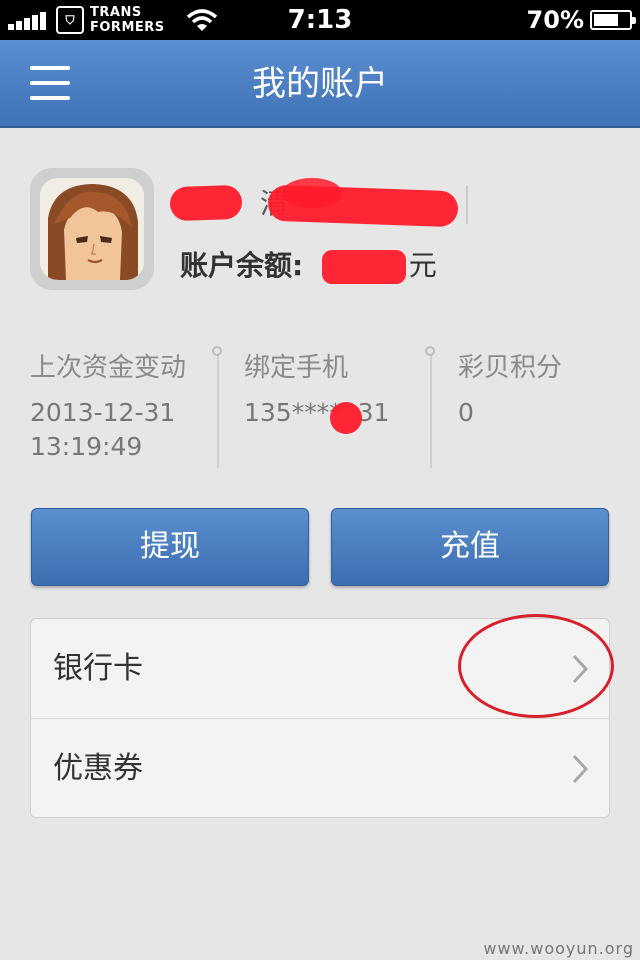  Describe the element at coordinates (108, 368) in the screenshot. I see `last-change-label: 上次资金变动` at that location.